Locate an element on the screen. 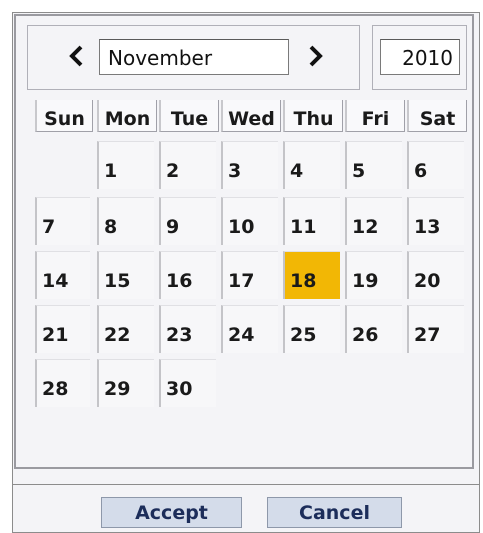 The height and width of the screenshot is (533, 483). day-cell: 26 is located at coordinates (373, 329).